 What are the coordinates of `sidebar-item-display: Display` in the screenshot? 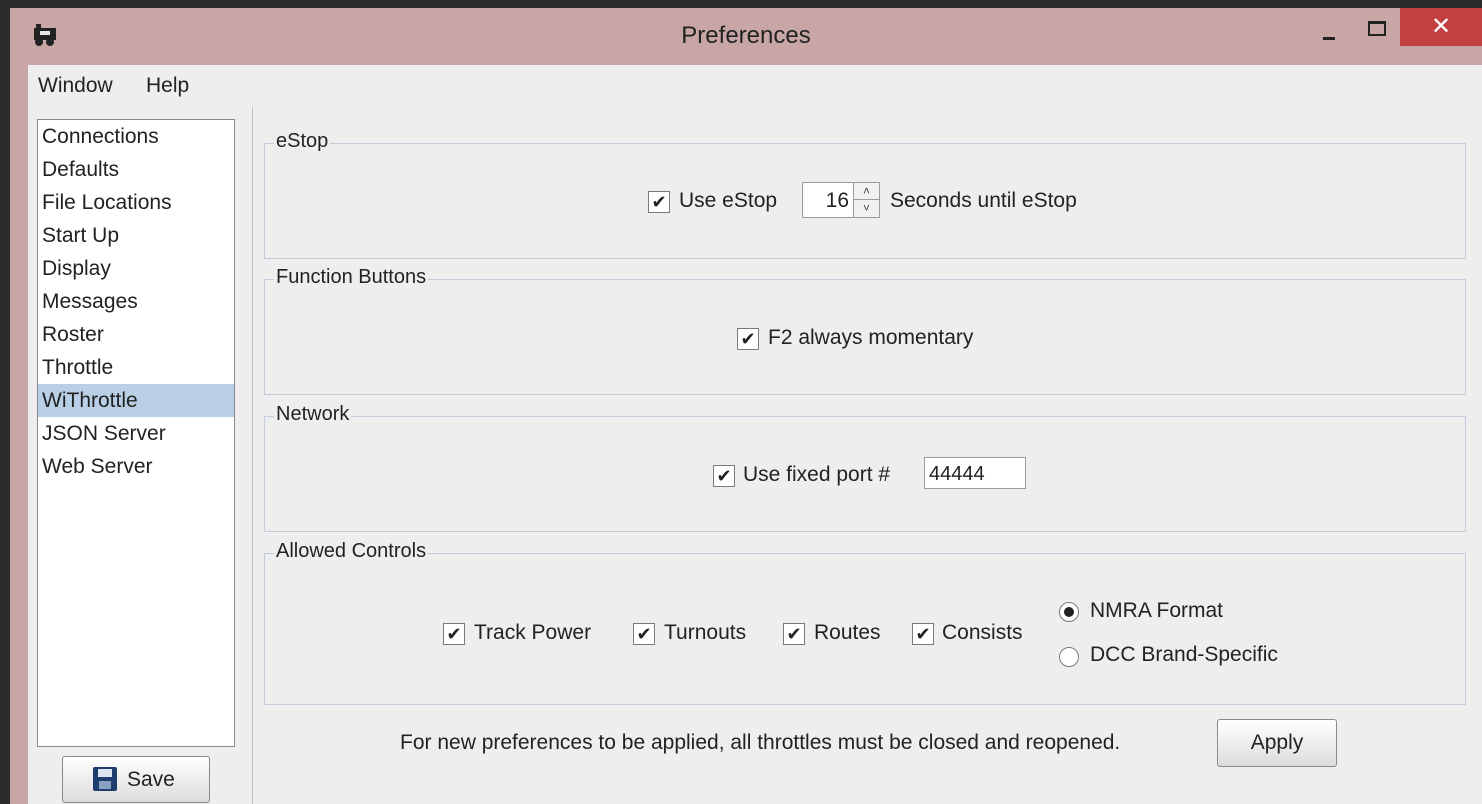 It's located at (136, 268).